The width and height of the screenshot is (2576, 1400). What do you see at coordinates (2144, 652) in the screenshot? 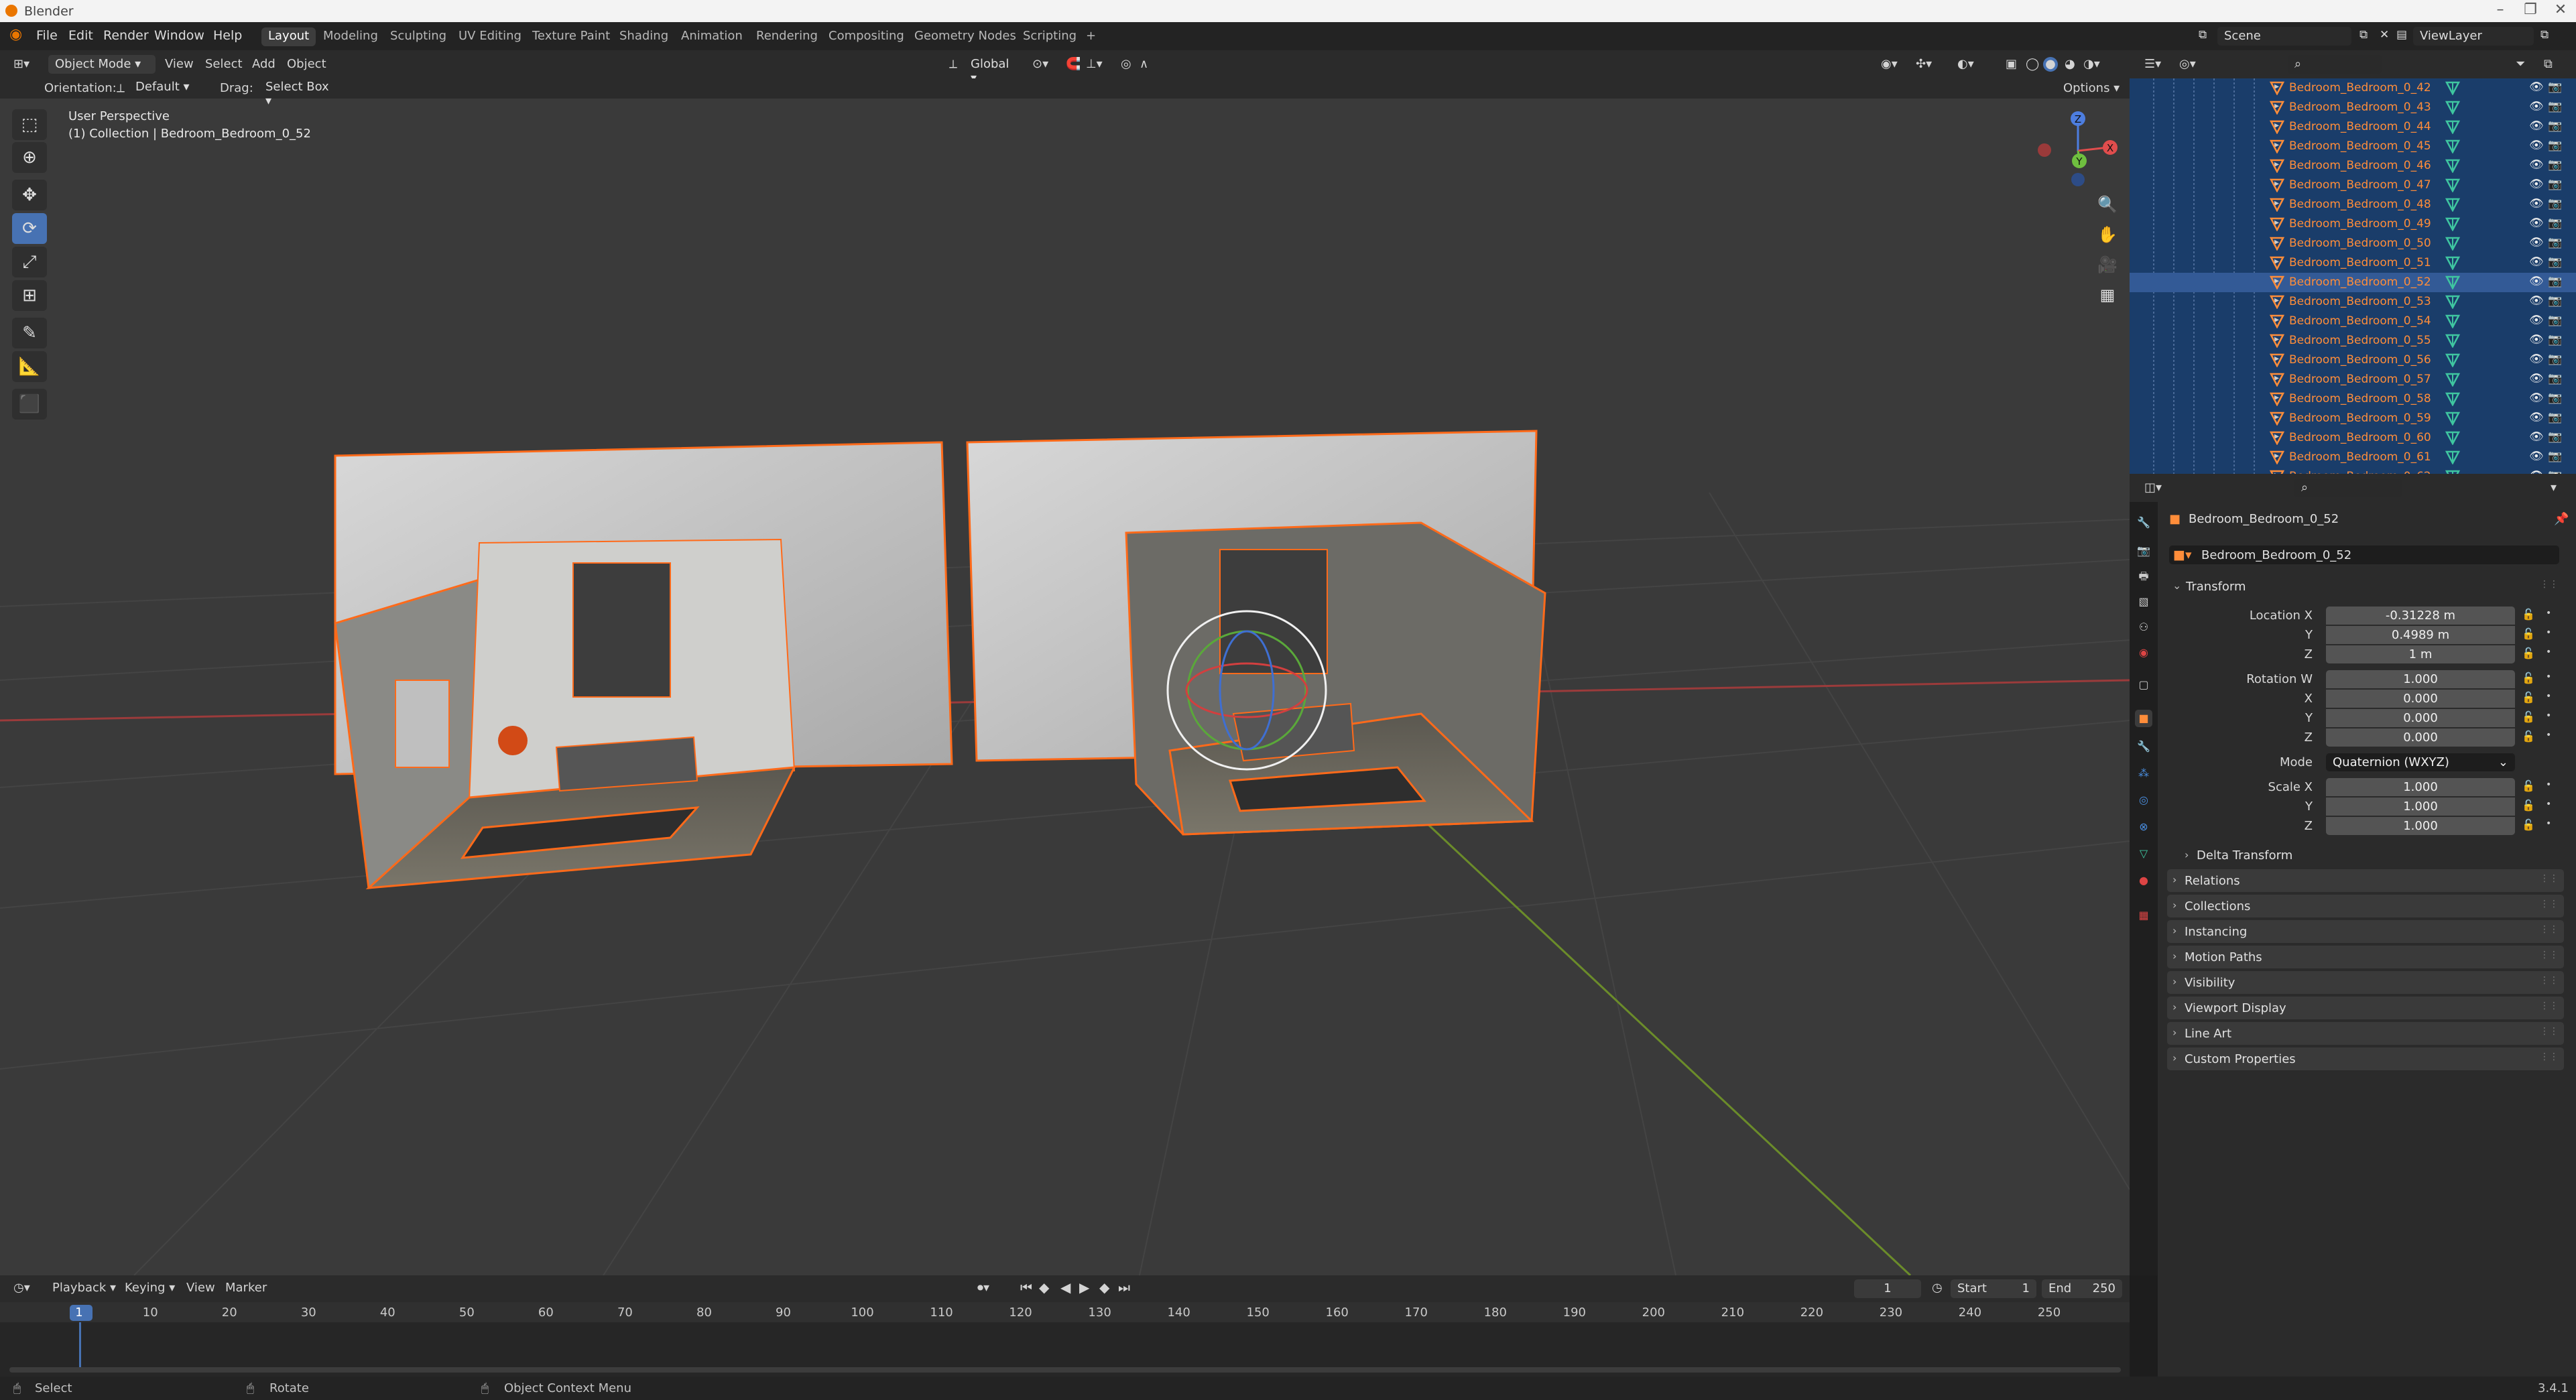
I see `world-tab-icon: ◉` at bounding box center [2144, 652].